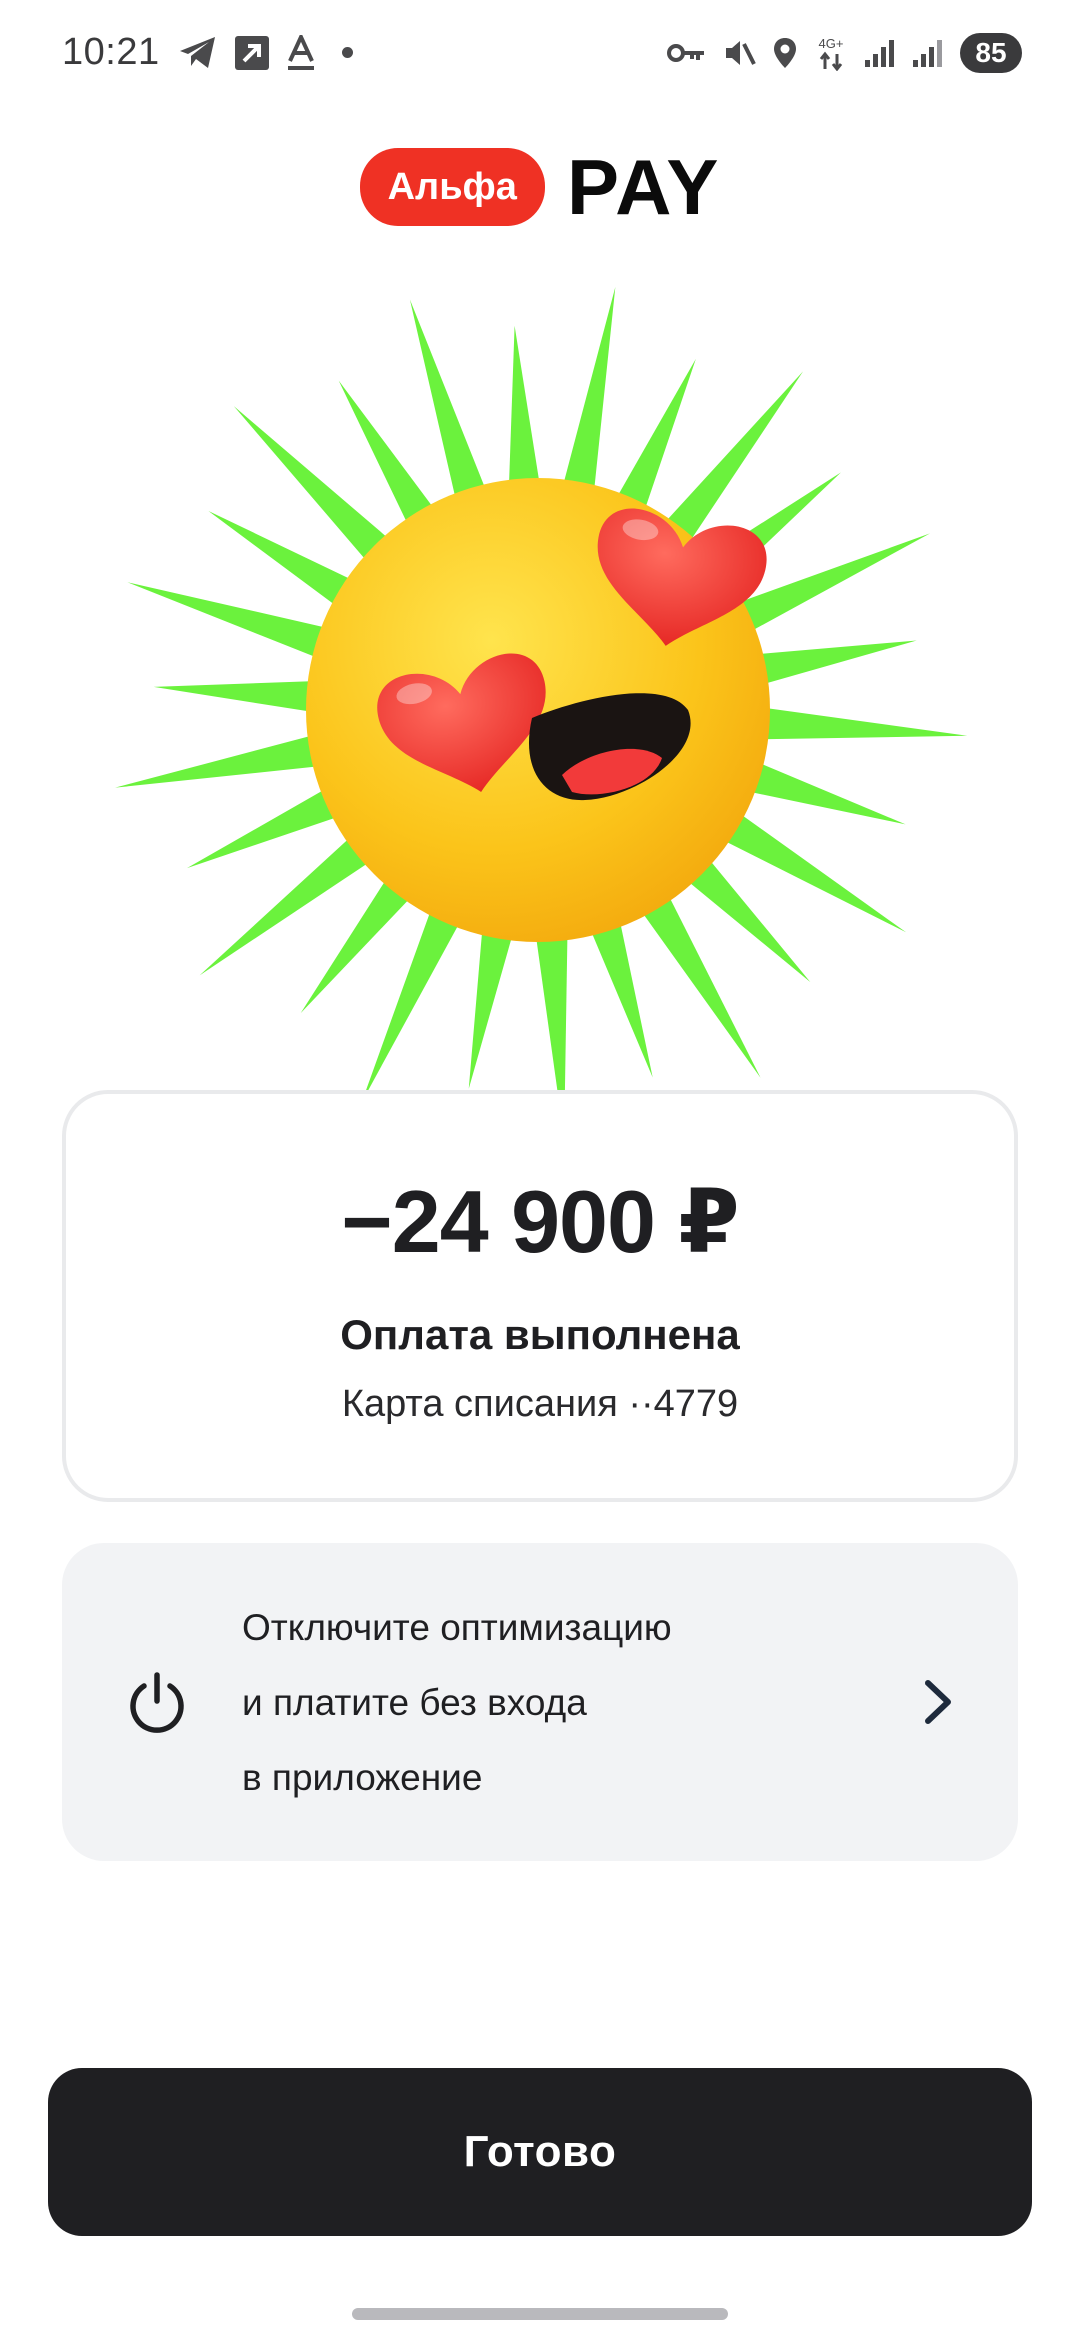 This screenshot has width=1080, height=2340. I want to click on network-type-icon: 4G+, so click(831, 53).